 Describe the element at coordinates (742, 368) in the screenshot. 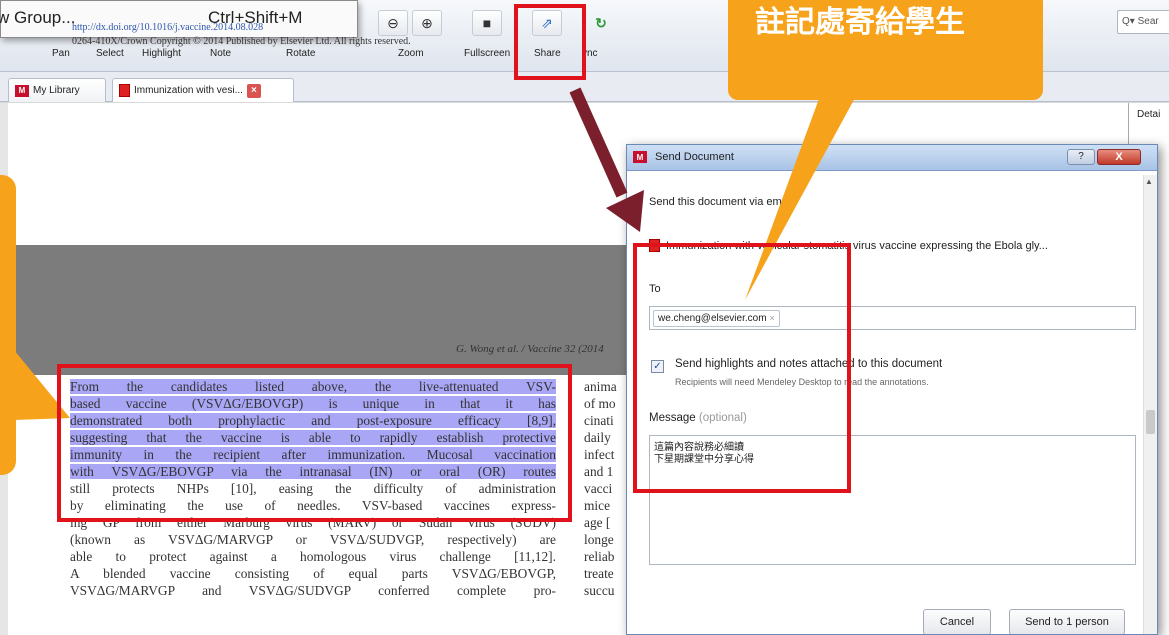

I see `dialog-highlight-box` at that location.